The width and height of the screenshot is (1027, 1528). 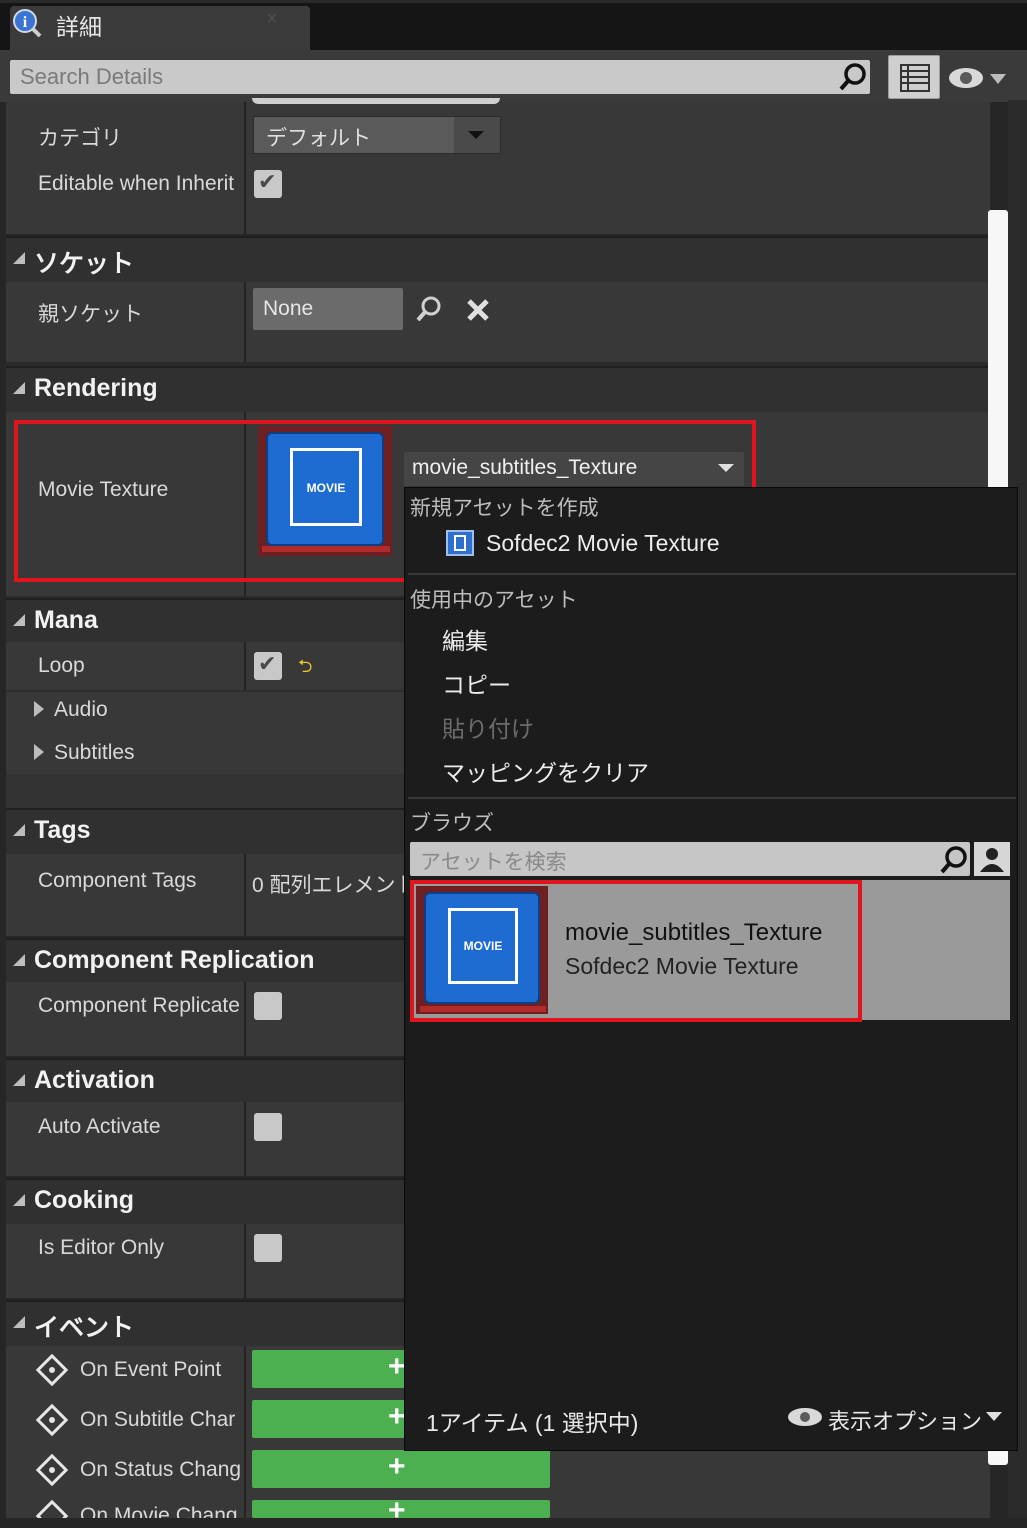 I want to click on audio-label: Audio, so click(x=81, y=710).